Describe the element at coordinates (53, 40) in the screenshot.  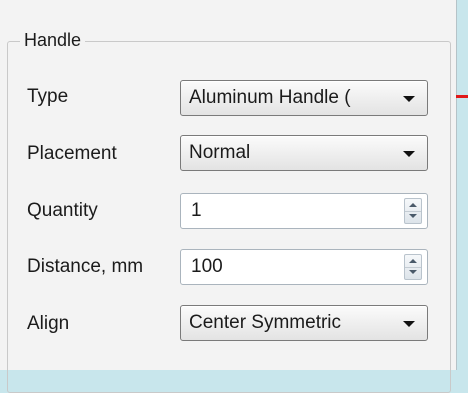
I see `group-title: Handle` at that location.